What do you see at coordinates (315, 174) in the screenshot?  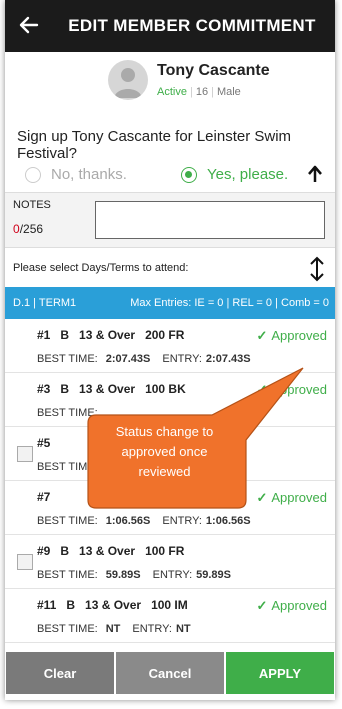 I see `up-arrow-icon` at bounding box center [315, 174].